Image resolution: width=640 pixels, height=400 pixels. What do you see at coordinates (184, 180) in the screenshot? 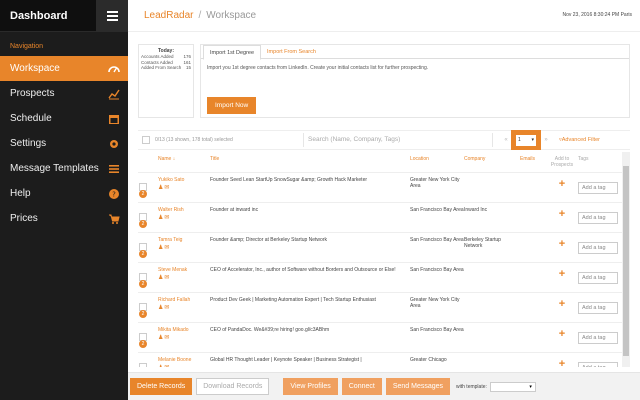
I see `contact-name-link: Yukiko Sato` at bounding box center [184, 180].